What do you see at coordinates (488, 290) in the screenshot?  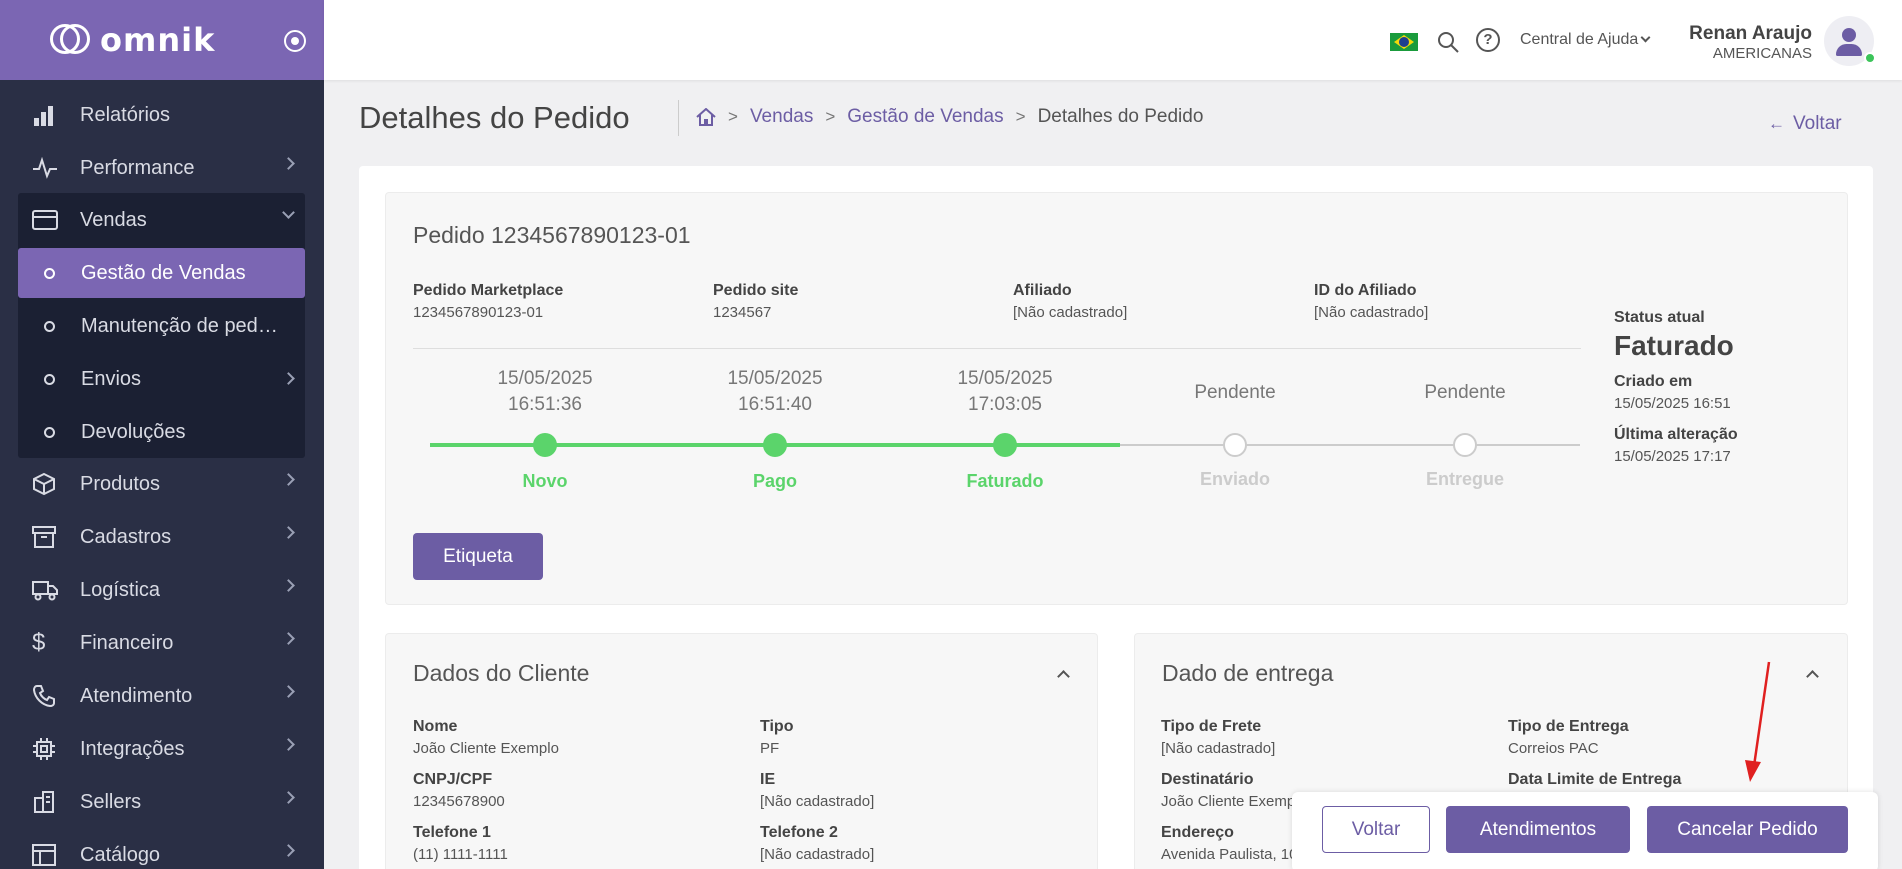 I see `field-label: Pedido Marketplace` at bounding box center [488, 290].